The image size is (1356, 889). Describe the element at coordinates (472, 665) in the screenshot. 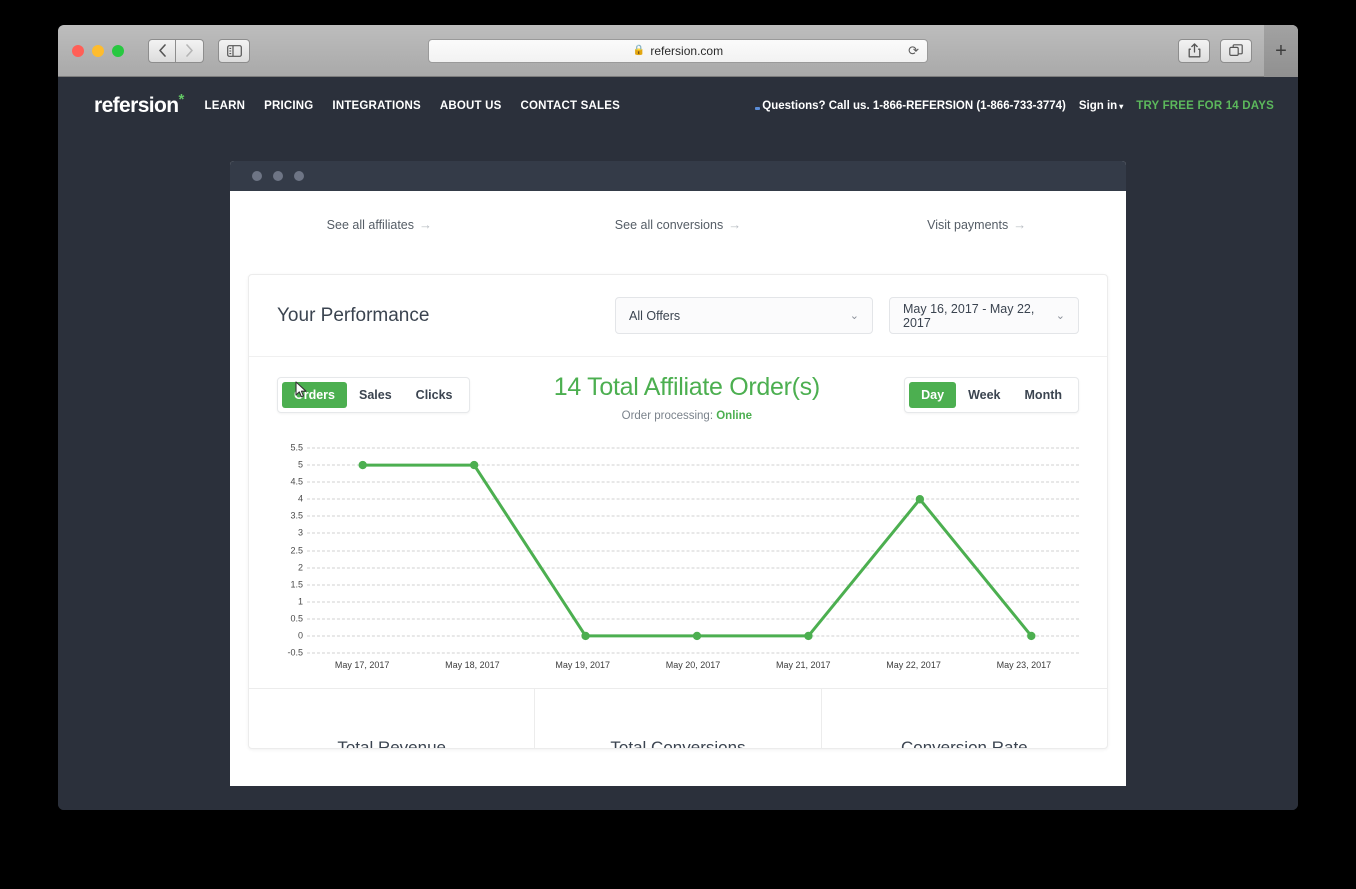

I see `x-axis-tick-label: May 18, 2017` at that location.